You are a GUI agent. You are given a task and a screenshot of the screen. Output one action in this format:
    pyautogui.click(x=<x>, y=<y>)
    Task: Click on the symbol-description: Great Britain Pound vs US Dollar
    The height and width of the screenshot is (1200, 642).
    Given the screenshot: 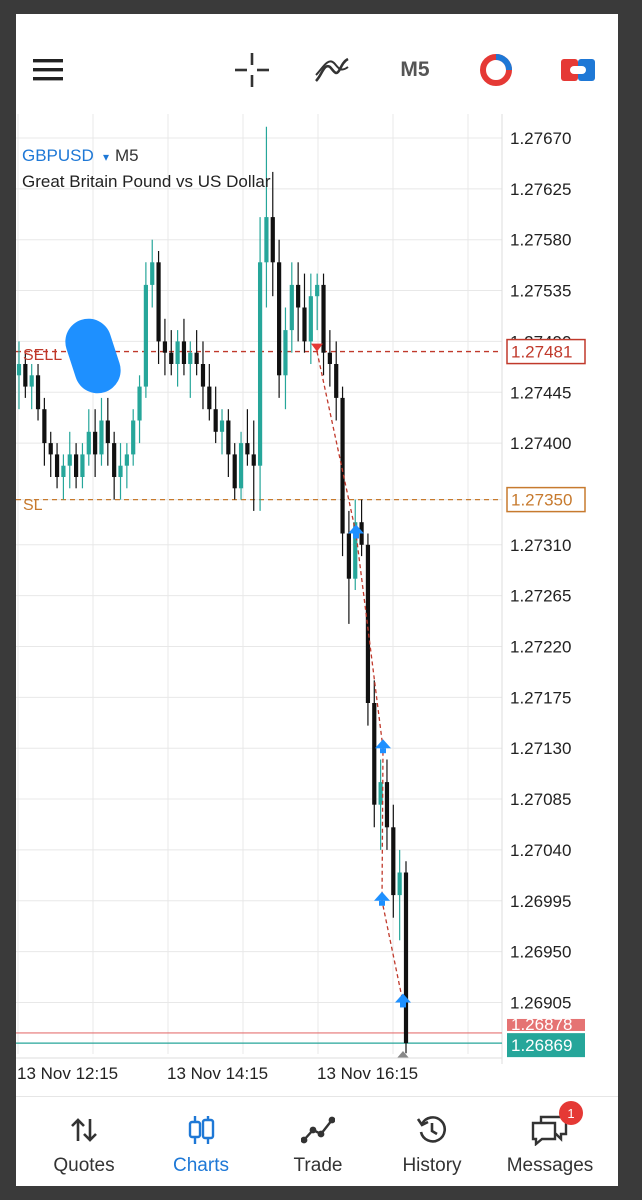 What is the action you would take?
    pyautogui.click(x=146, y=181)
    